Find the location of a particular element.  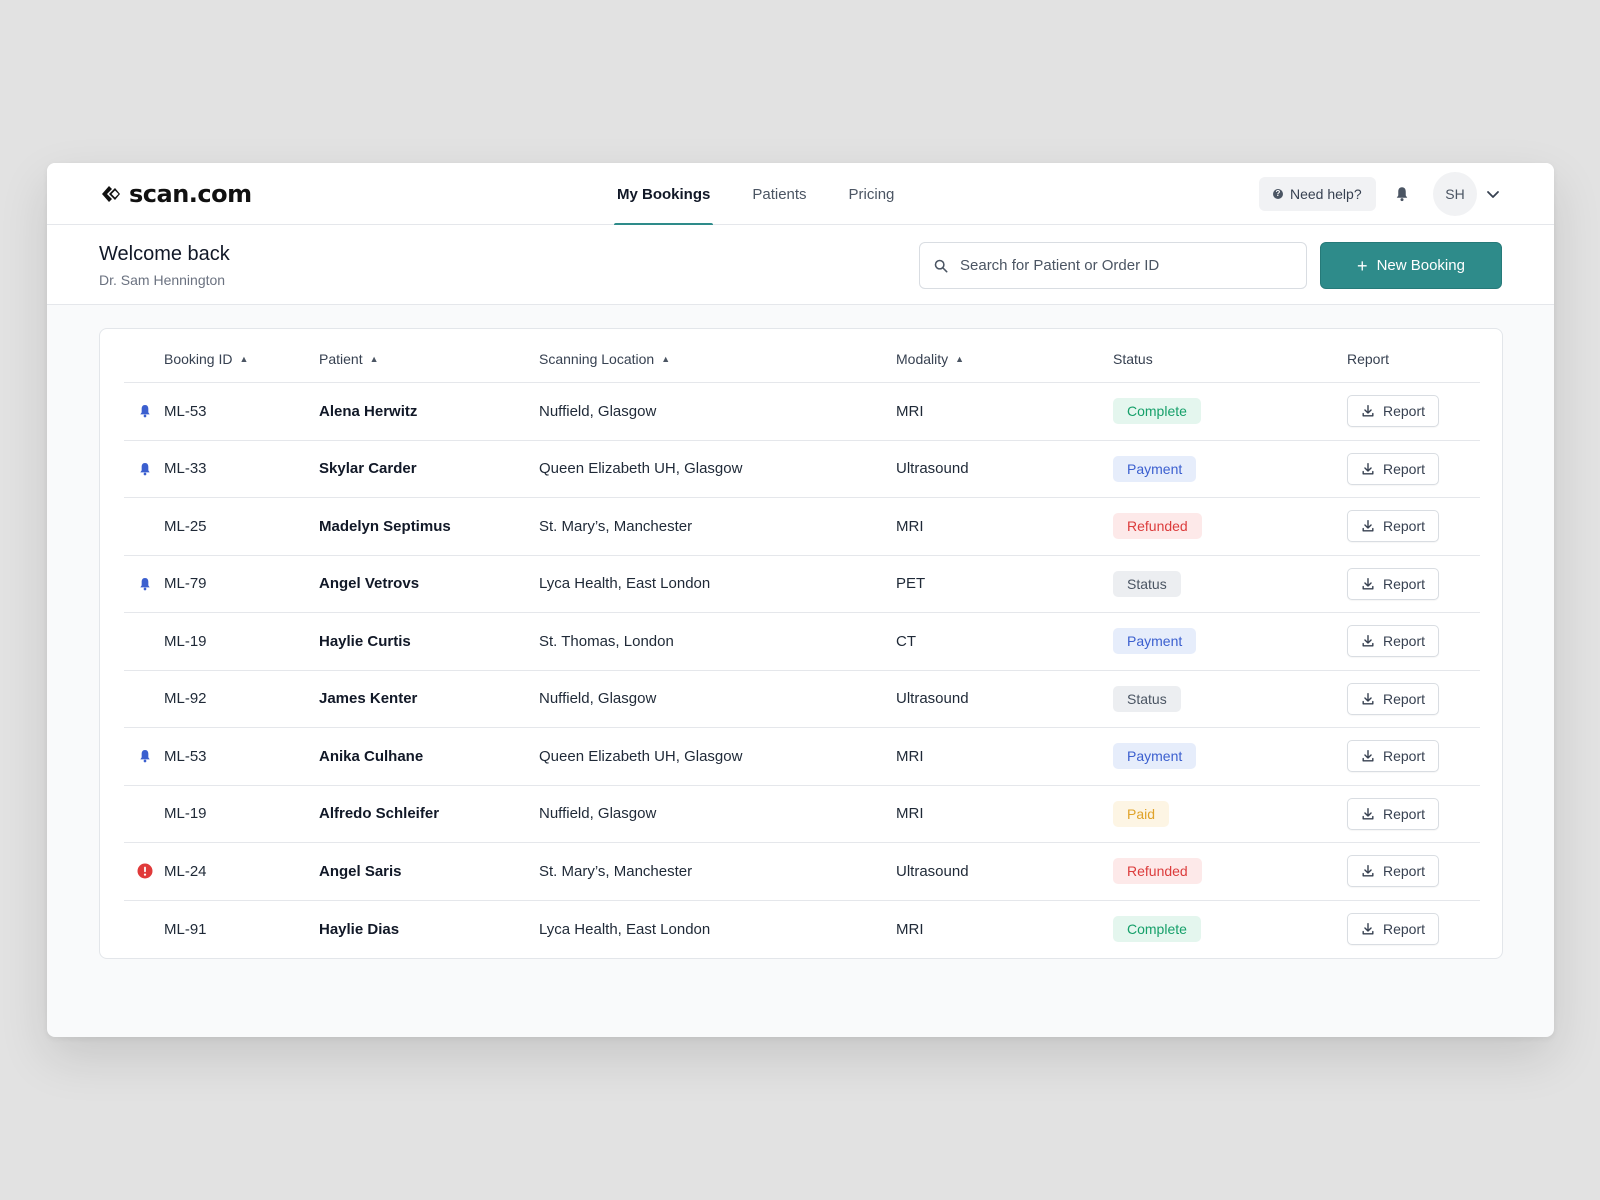

status-badge: Paid is located at coordinates (1141, 813).